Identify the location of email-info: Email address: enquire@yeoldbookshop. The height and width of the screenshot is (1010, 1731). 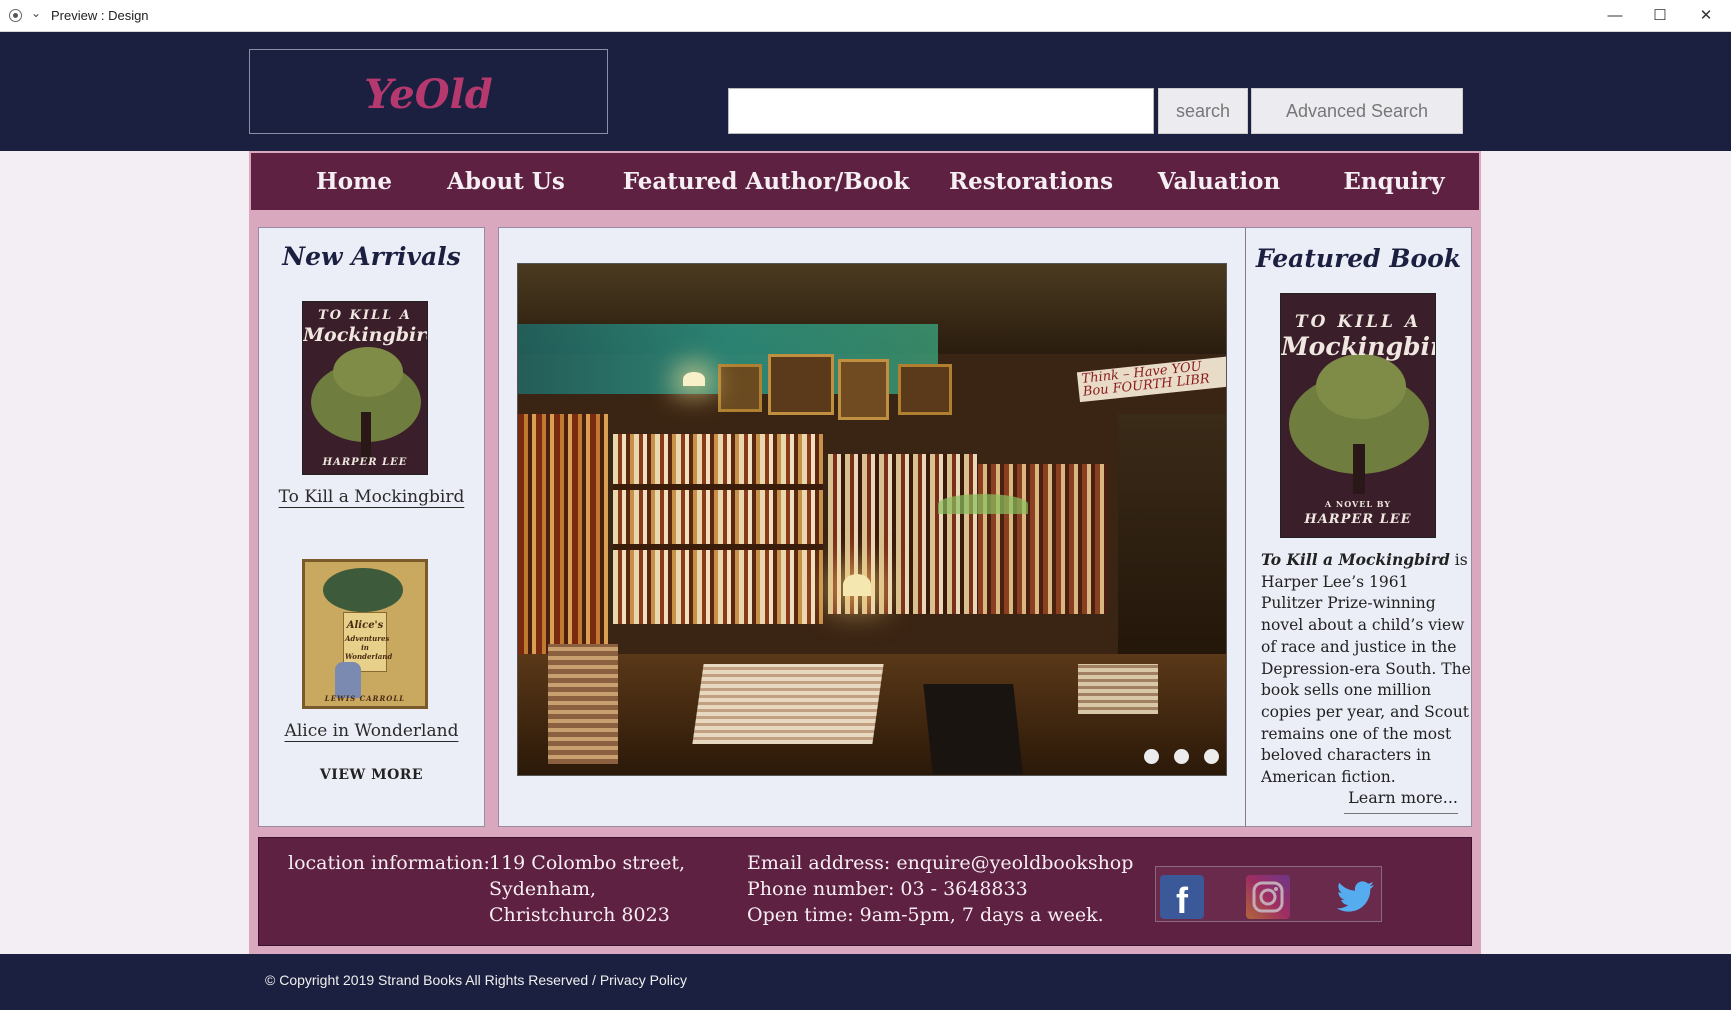
(940, 863).